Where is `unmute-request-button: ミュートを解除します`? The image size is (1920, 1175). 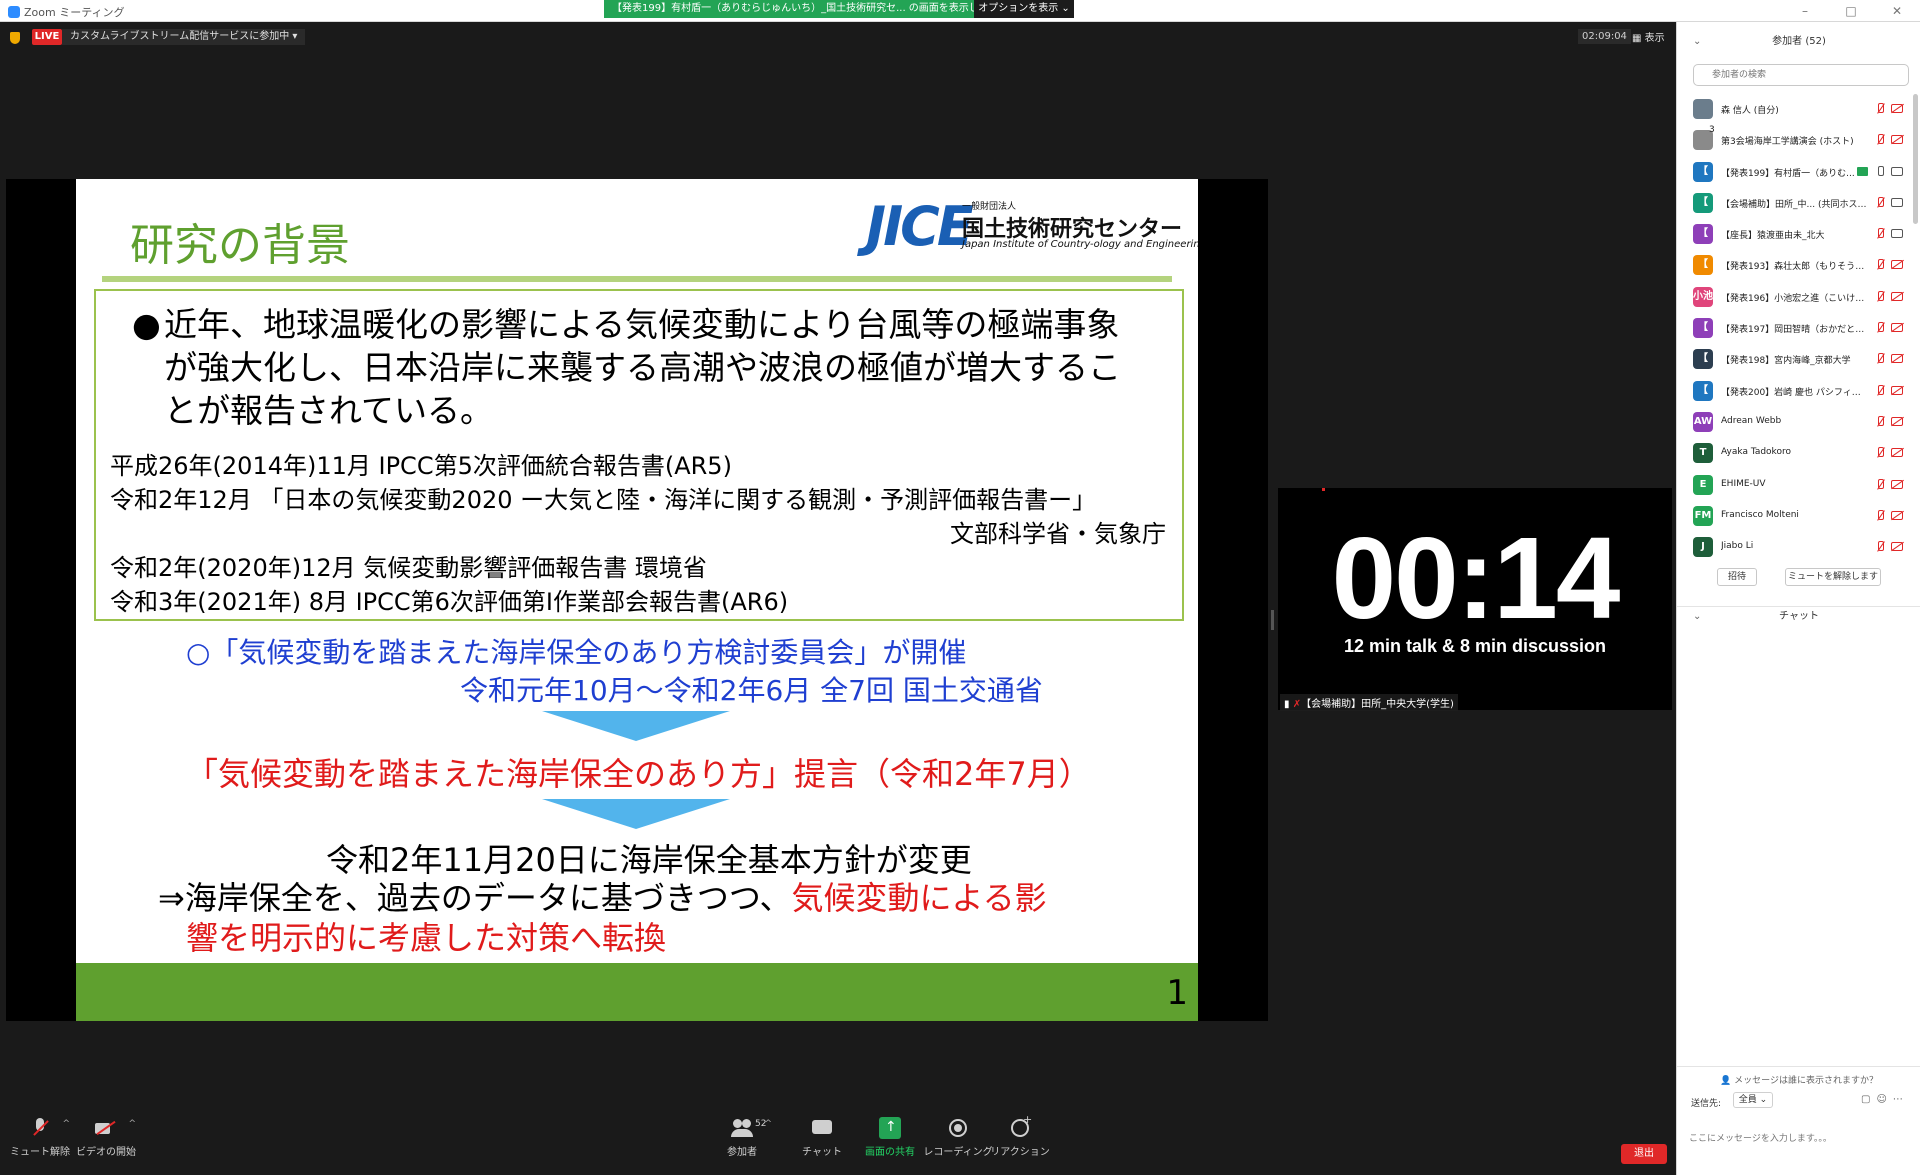 unmute-request-button: ミュートを解除します is located at coordinates (1833, 577).